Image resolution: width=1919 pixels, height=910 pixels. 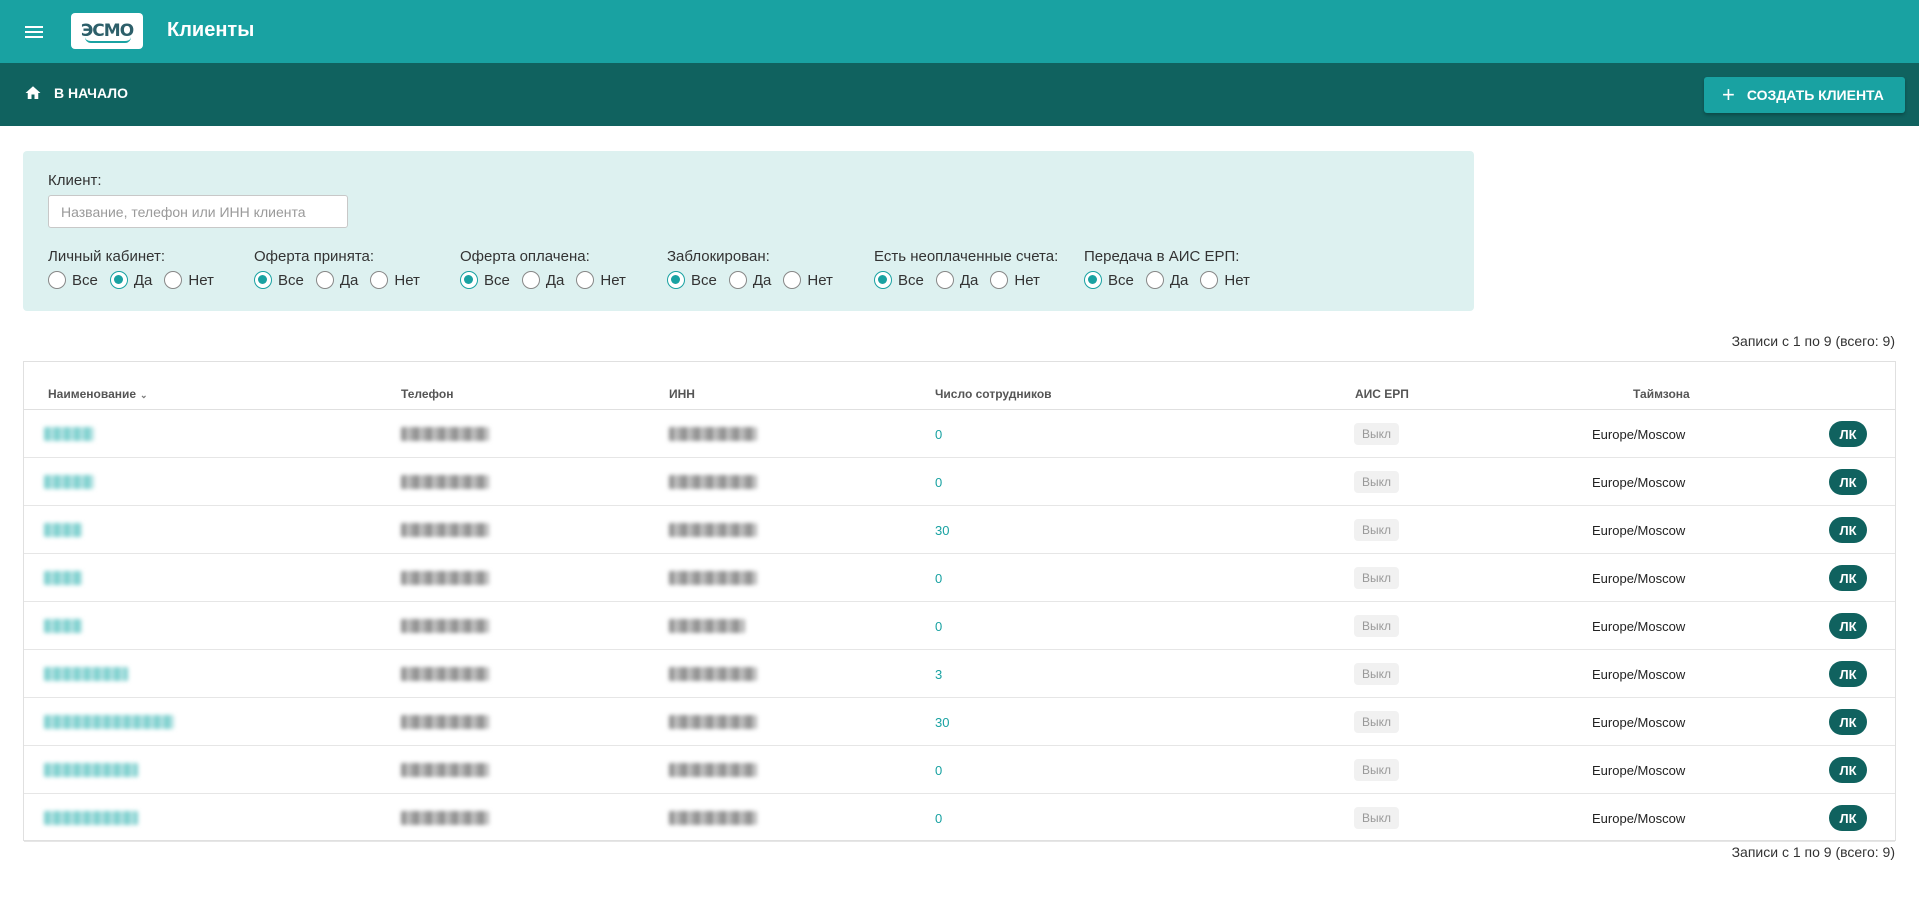 What do you see at coordinates (108, 40) in the screenshot?
I see `logo-swoosh` at bounding box center [108, 40].